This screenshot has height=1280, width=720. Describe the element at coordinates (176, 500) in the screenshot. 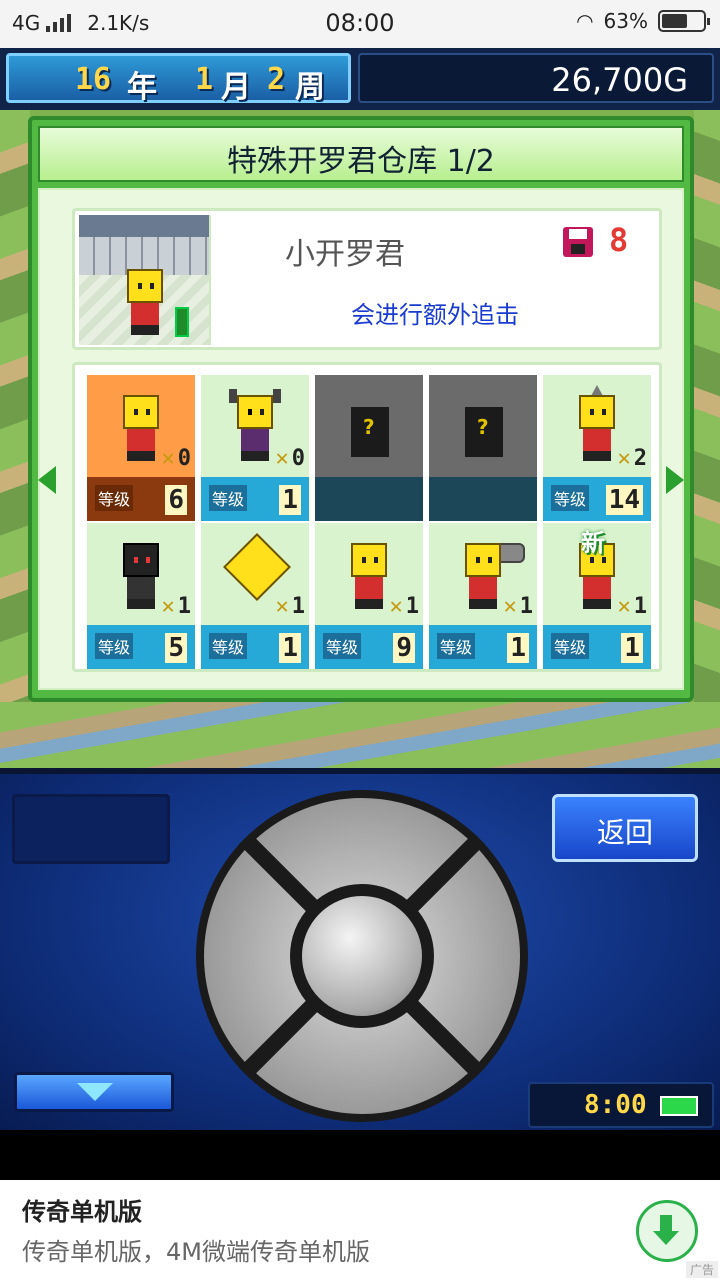

I see `level-value: 6` at that location.